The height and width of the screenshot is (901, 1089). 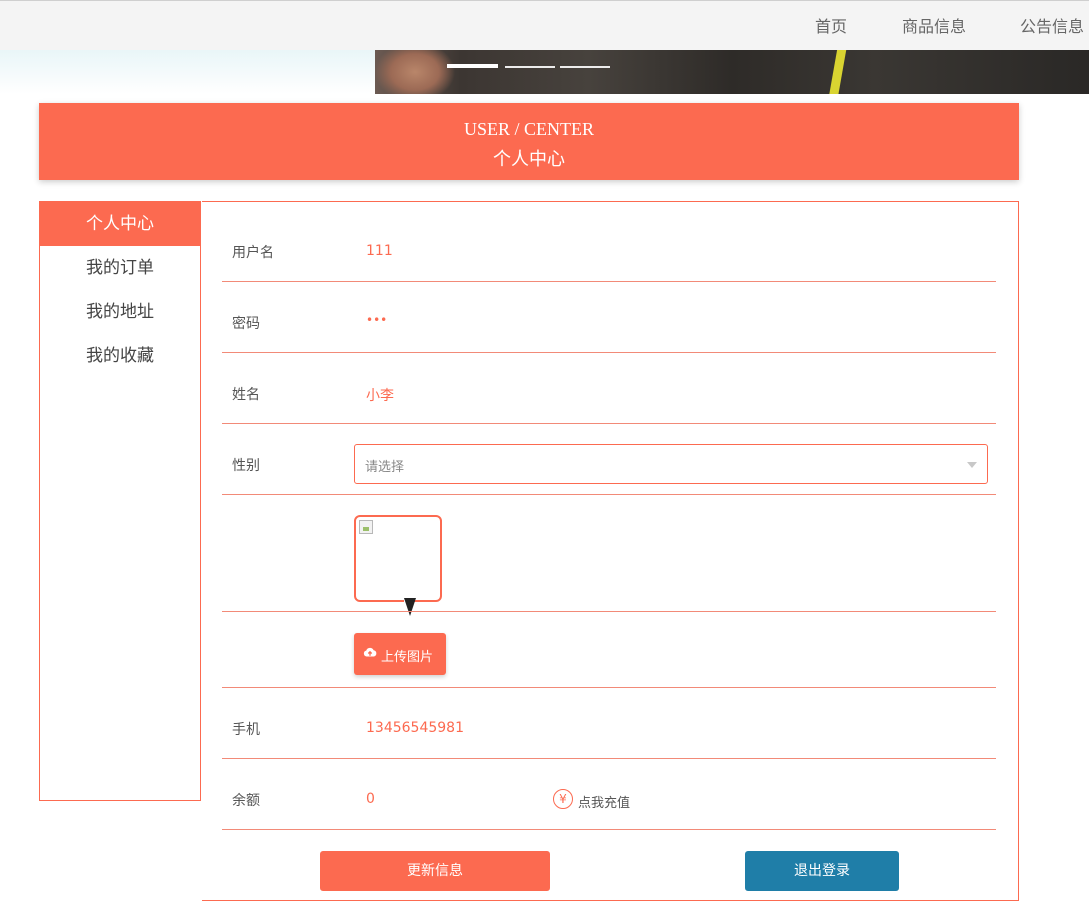 What do you see at coordinates (187, 72) in the screenshot?
I see `banner-left-background` at bounding box center [187, 72].